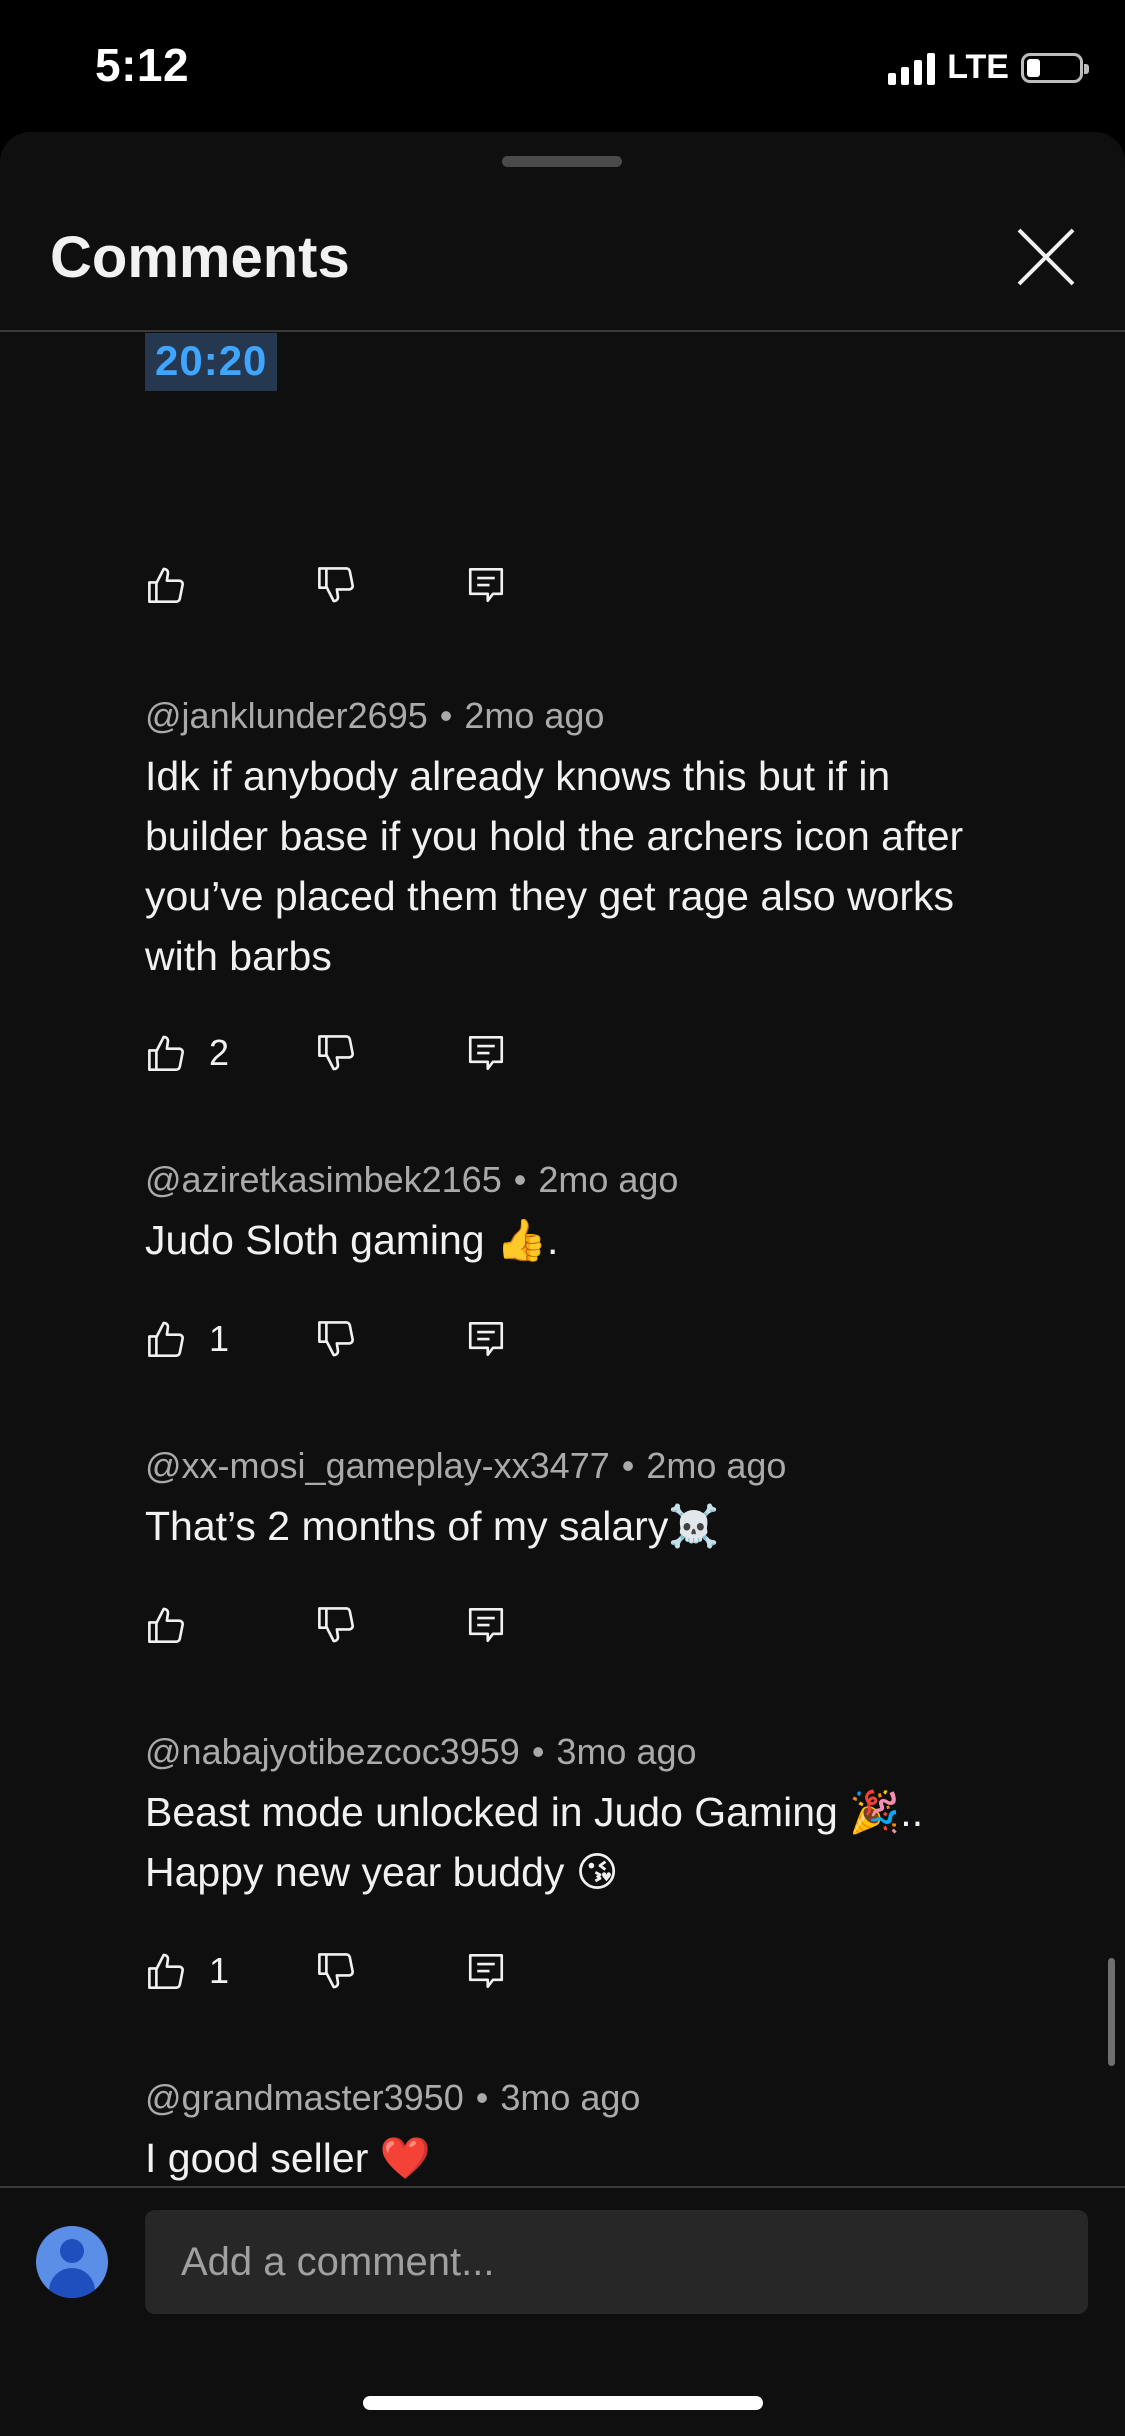 Image resolution: width=1125 pixels, height=2436 pixels. Describe the element at coordinates (219, 1052) in the screenshot. I see `like-count: 2` at that location.